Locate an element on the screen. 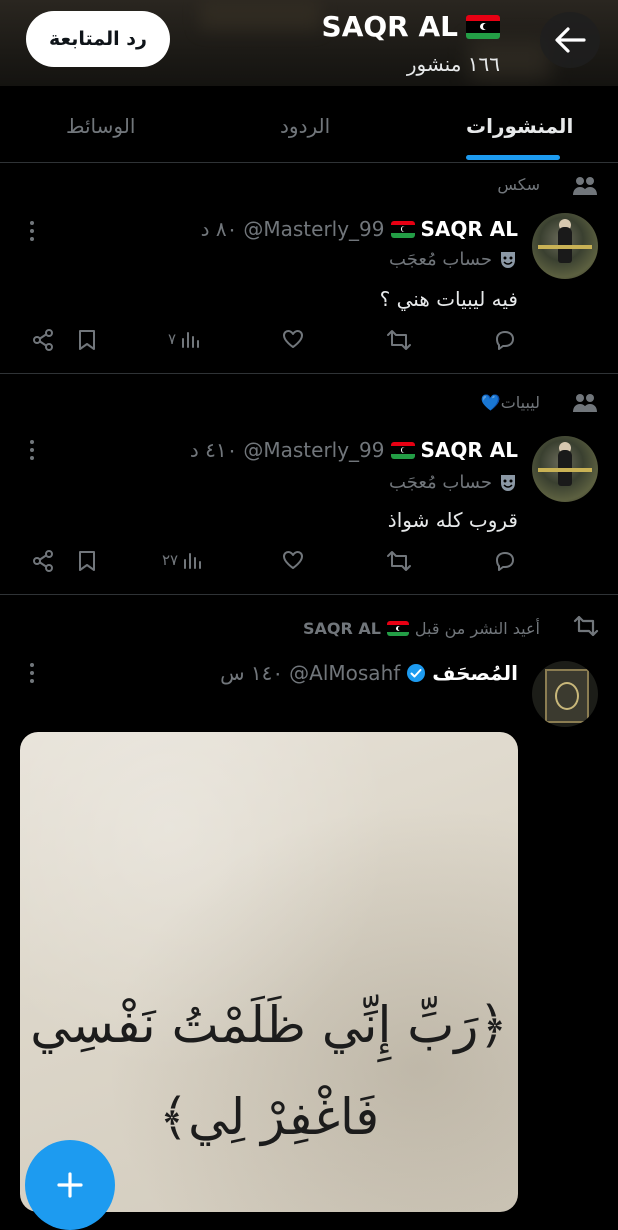 Image resolution: width=618 pixels, height=1230 pixels. views-count: ٢٧ is located at coordinates (170, 560).